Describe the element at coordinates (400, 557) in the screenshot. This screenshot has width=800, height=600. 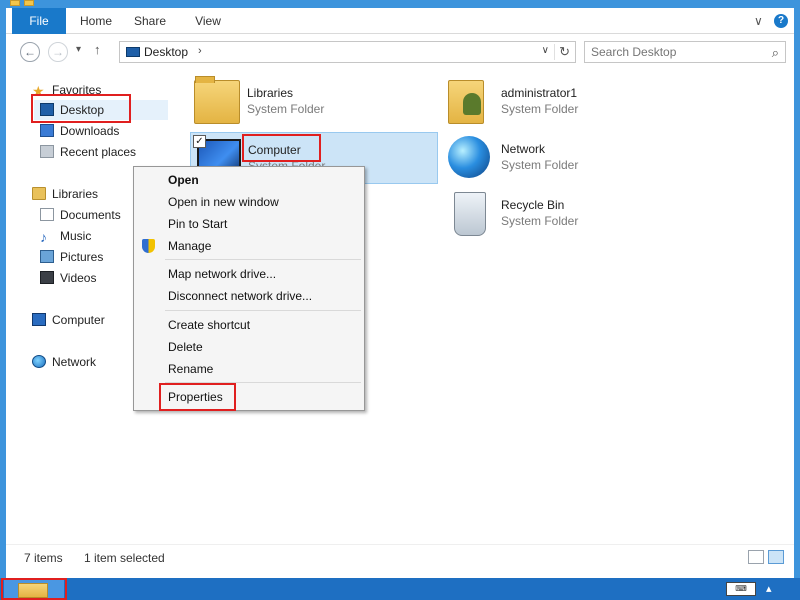
I see `status-bar: 7 items 1 item selected` at that location.